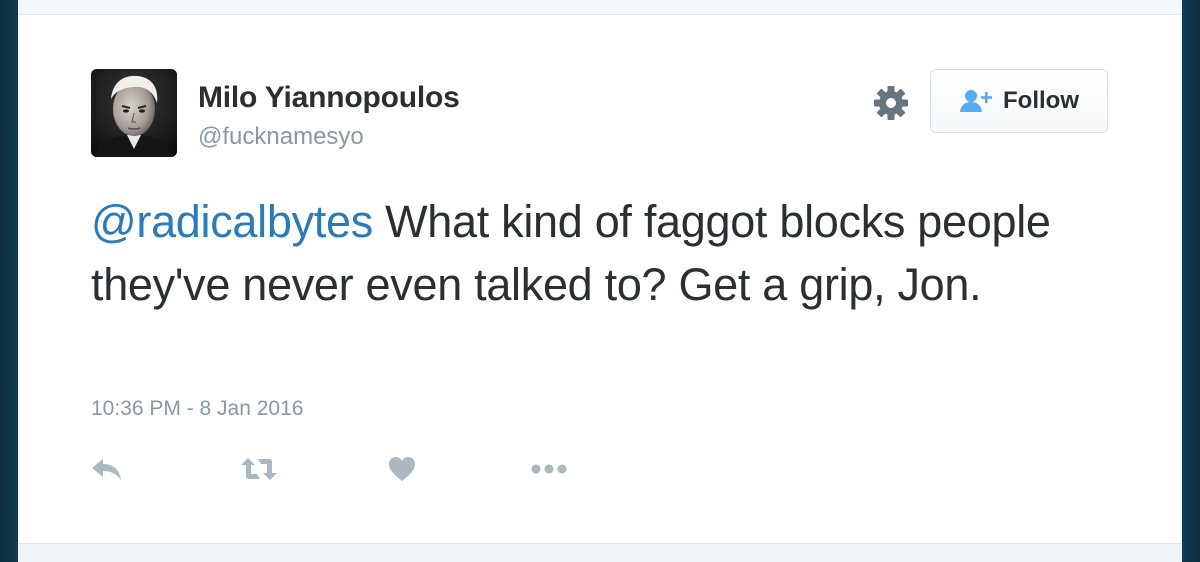  What do you see at coordinates (1041, 100) in the screenshot?
I see `follow-button-label: Follow` at bounding box center [1041, 100].